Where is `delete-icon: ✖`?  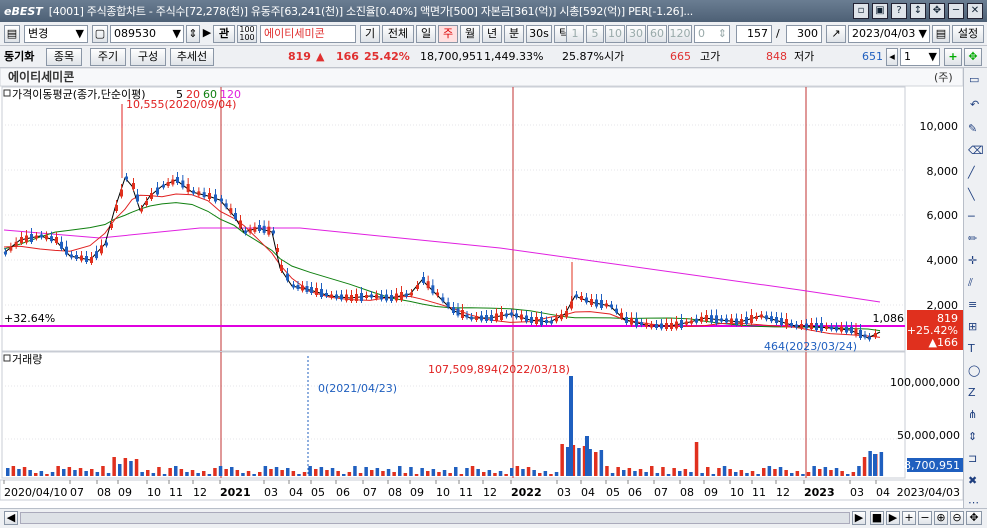 delete-icon: ✖ is located at coordinates (972, 480).